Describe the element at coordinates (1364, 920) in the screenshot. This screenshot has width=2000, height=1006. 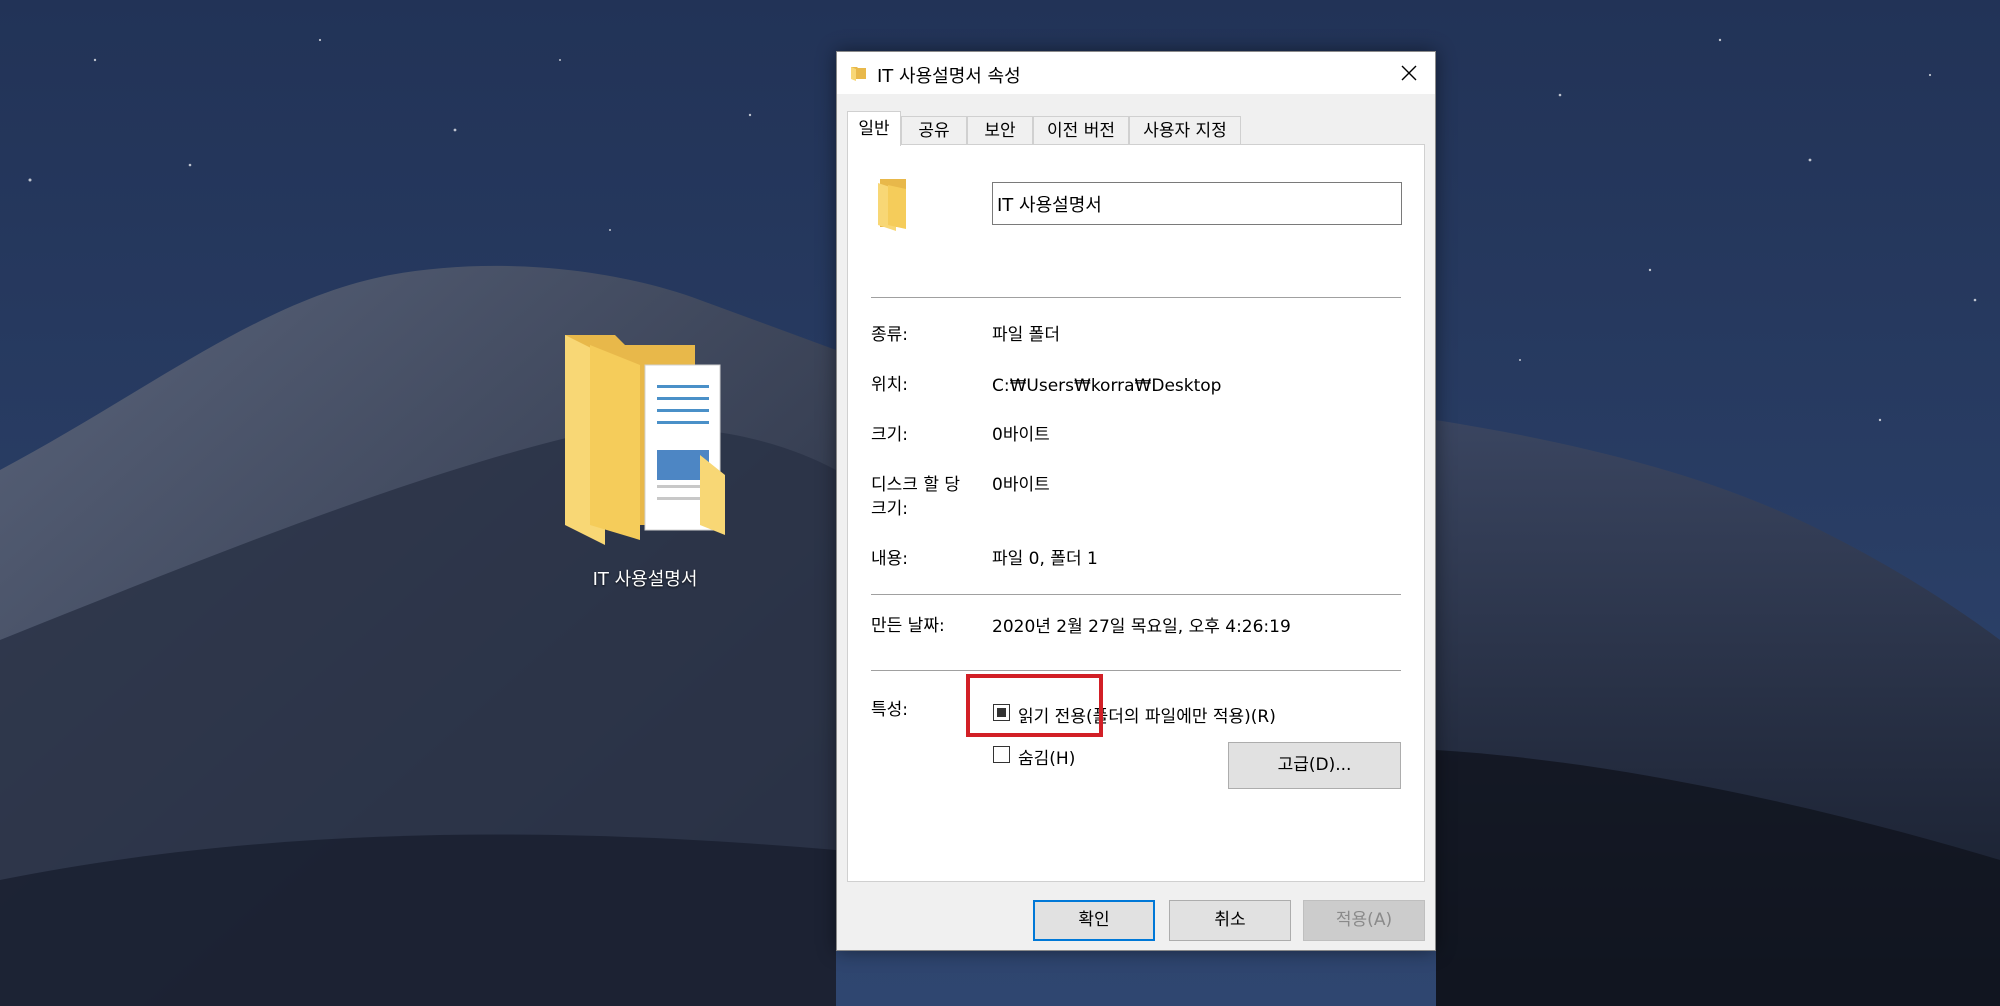
I see `apply-button: 적용(A)` at that location.